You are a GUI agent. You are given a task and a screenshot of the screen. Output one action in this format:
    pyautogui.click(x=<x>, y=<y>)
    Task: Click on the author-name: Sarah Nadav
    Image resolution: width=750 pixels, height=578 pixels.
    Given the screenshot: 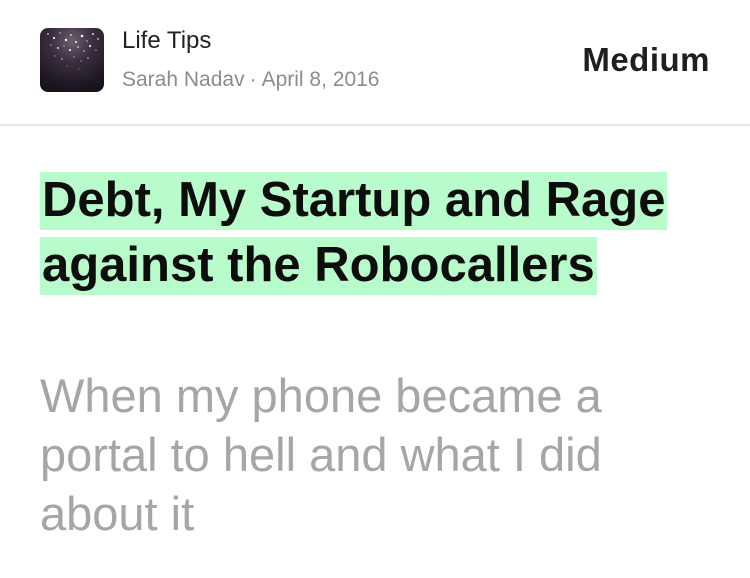 What is the action you would take?
    pyautogui.click(x=183, y=79)
    